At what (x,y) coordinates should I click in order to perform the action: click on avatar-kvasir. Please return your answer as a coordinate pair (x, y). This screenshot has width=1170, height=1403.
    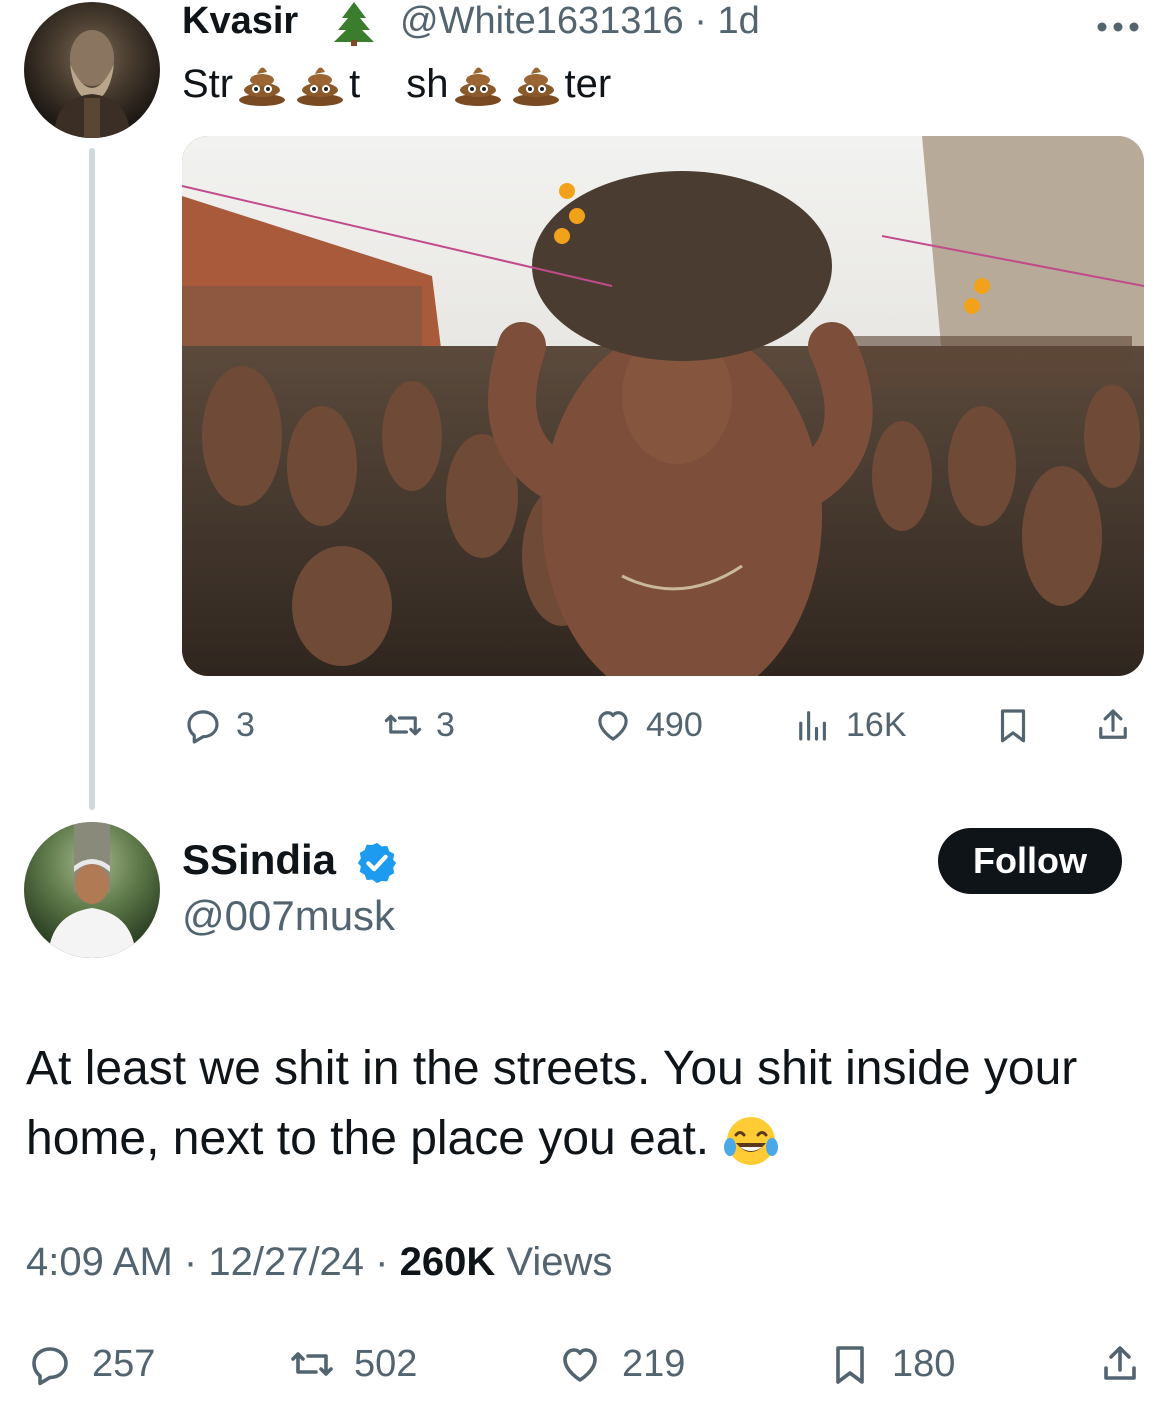
    Looking at the image, I should click on (92, 70).